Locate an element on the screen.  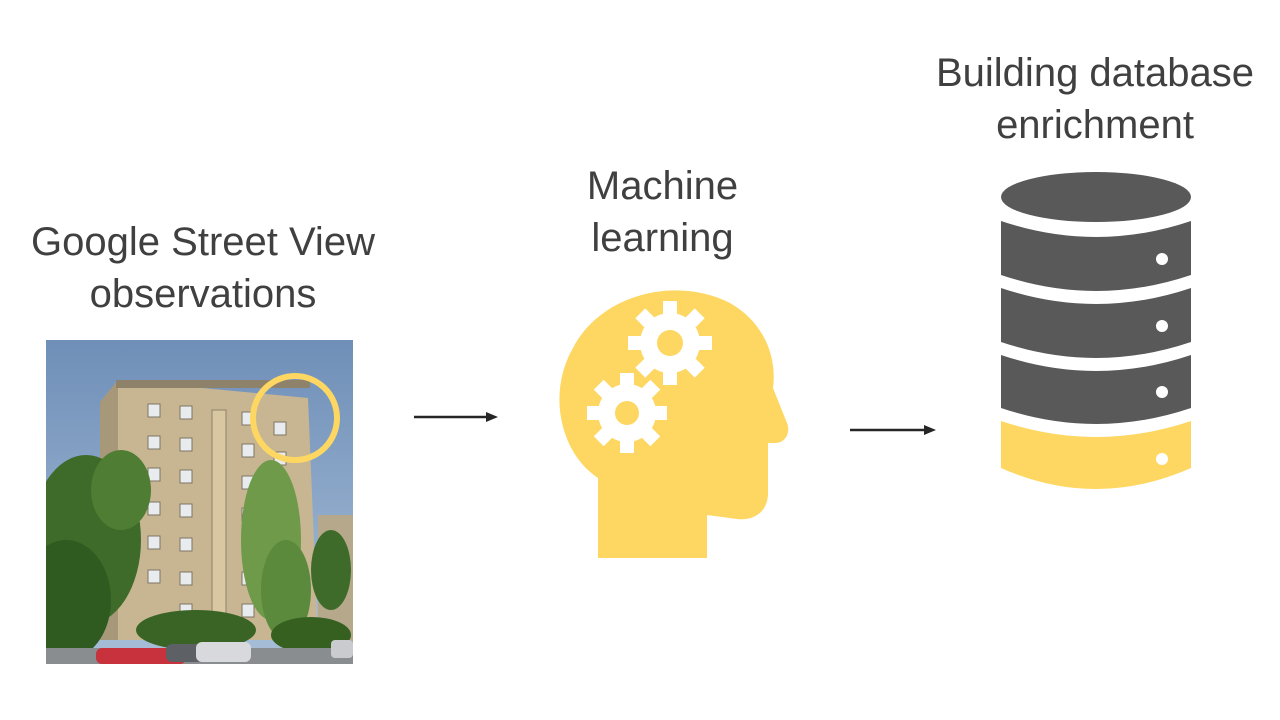
label-street-view-line1: Google Street View is located at coordinates (203, 242).